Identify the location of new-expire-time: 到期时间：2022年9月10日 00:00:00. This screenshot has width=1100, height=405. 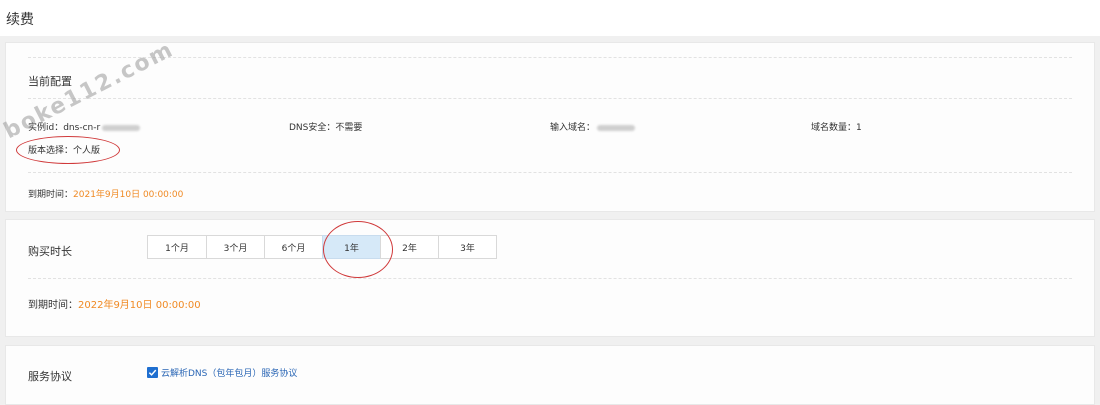
(114, 303).